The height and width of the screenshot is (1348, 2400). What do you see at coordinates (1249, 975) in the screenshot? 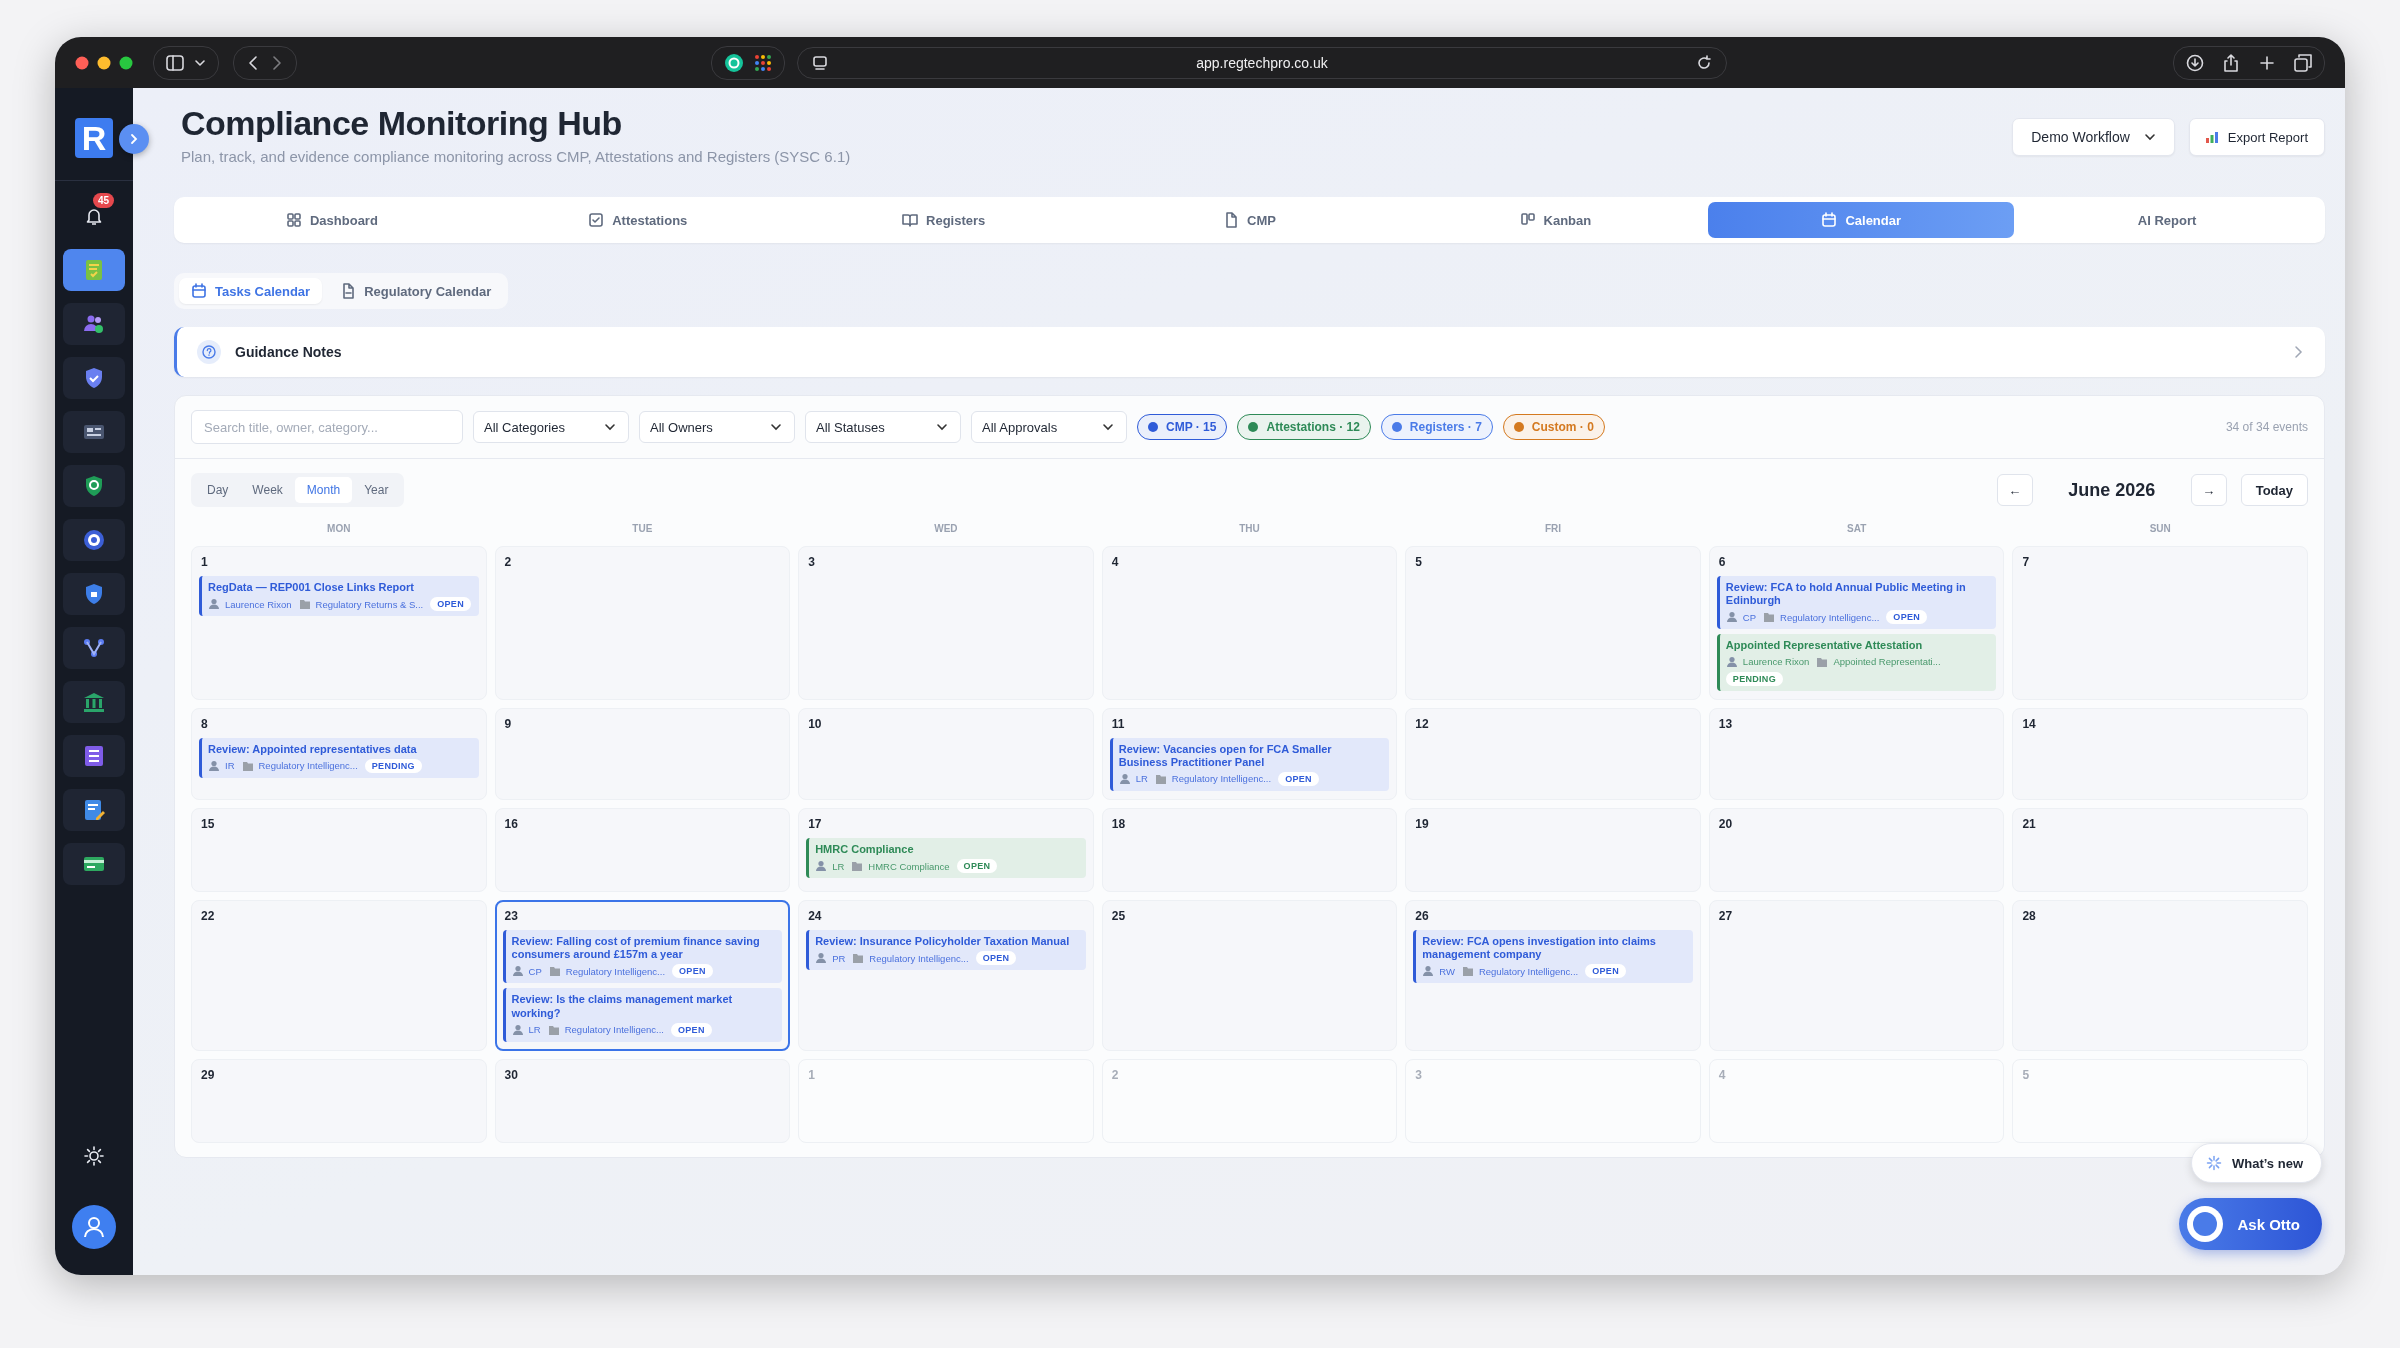
I see `day-cell: 25` at bounding box center [1249, 975].